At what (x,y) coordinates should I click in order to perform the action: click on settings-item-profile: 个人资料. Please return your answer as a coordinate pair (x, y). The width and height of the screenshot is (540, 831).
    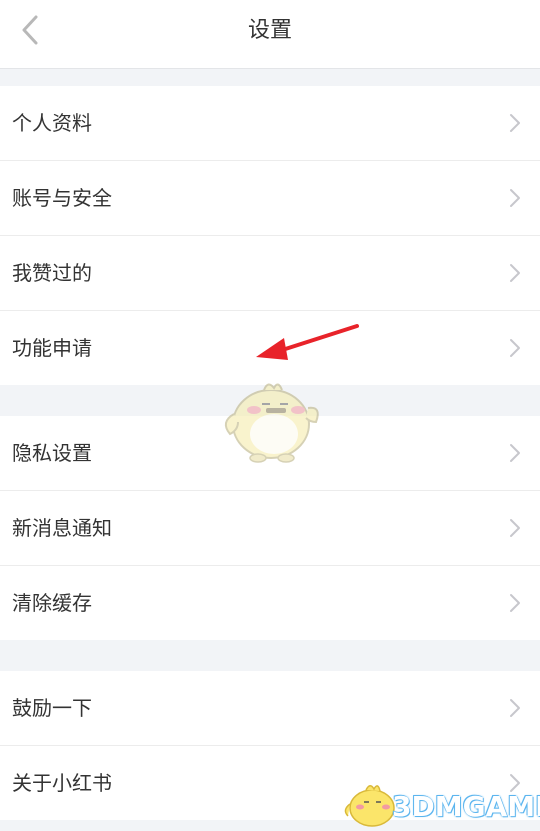
    Looking at the image, I should click on (270, 123).